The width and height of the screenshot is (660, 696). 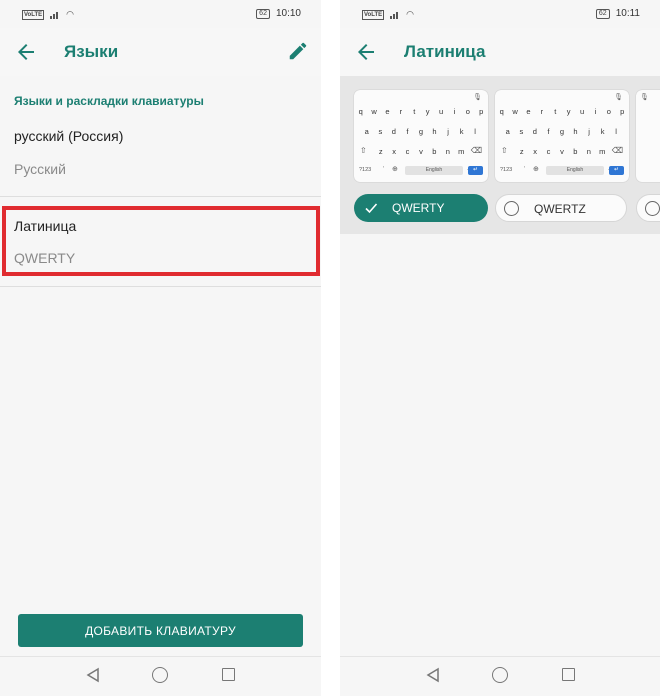 What do you see at coordinates (652, 208) in the screenshot?
I see `radio-icon` at bounding box center [652, 208].